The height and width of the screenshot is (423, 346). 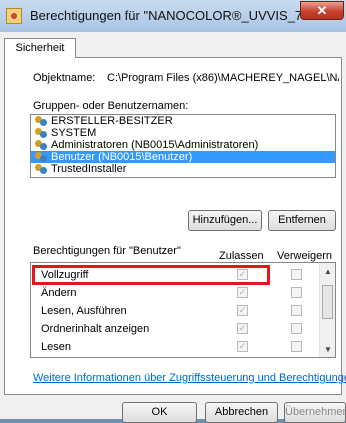 What do you see at coordinates (89, 169) in the screenshot?
I see `list-item-label: TrustedInstaller` at bounding box center [89, 169].